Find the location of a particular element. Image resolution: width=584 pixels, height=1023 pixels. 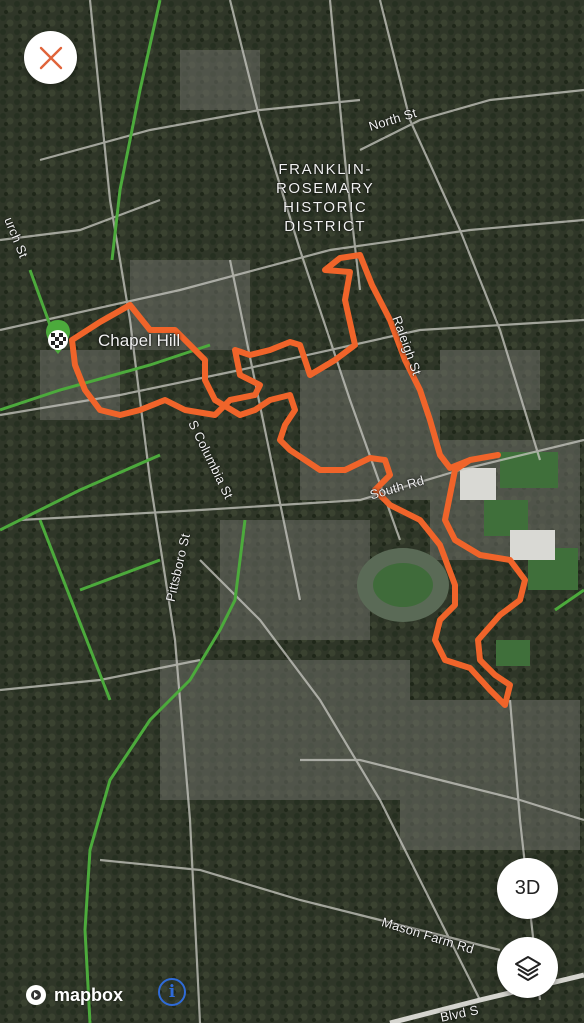

layers-button is located at coordinates (527, 967).